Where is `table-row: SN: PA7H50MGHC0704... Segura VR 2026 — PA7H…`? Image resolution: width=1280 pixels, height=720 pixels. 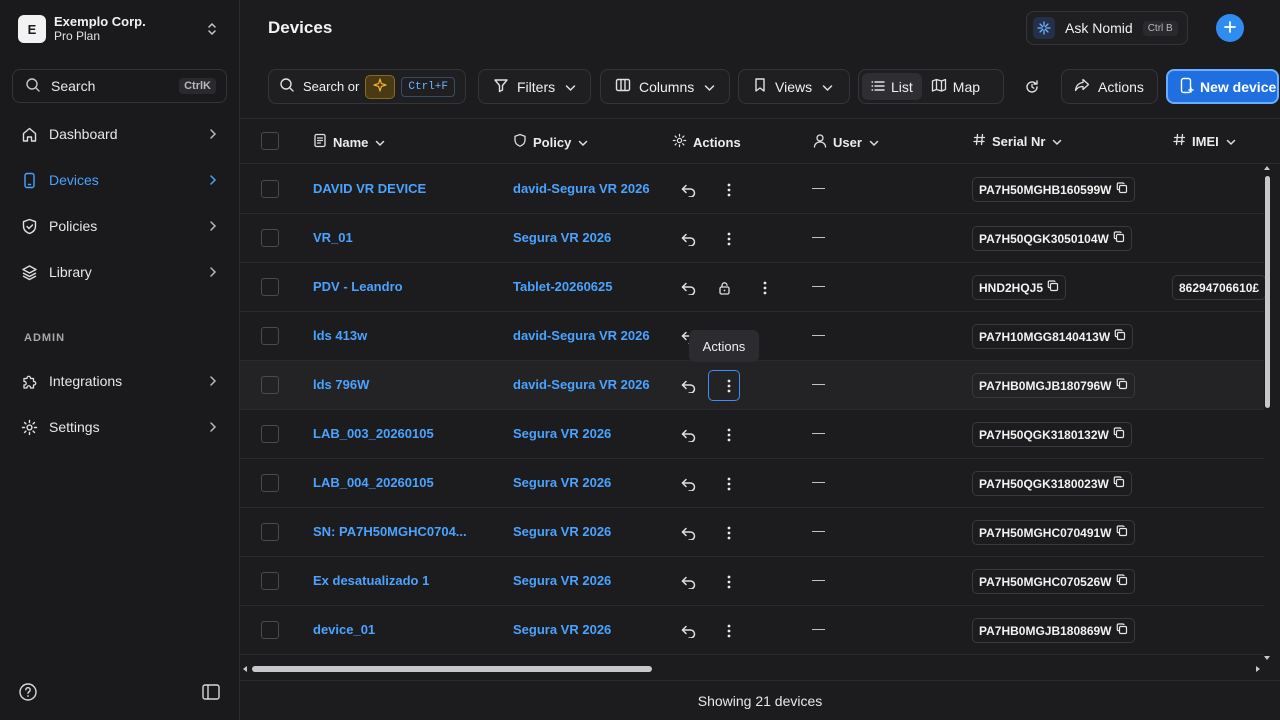
table-row: SN: PA7H50MGHC0704... Segura VR 2026 — PA7H… is located at coordinates (752, 532).